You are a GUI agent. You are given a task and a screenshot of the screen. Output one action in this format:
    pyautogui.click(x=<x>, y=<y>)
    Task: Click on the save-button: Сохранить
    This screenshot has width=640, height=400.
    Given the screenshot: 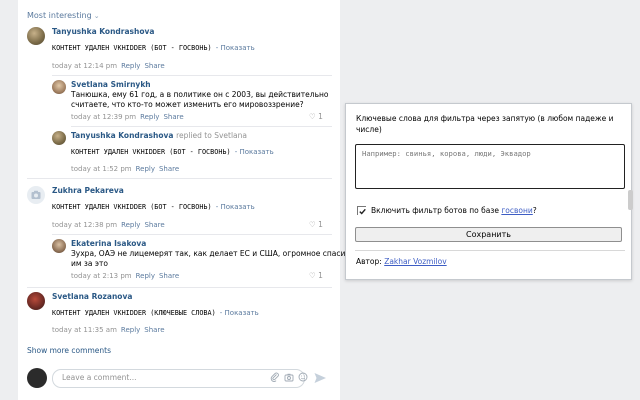 What is the action you would take?
    pyautogui.click(x=488, y=234)
    